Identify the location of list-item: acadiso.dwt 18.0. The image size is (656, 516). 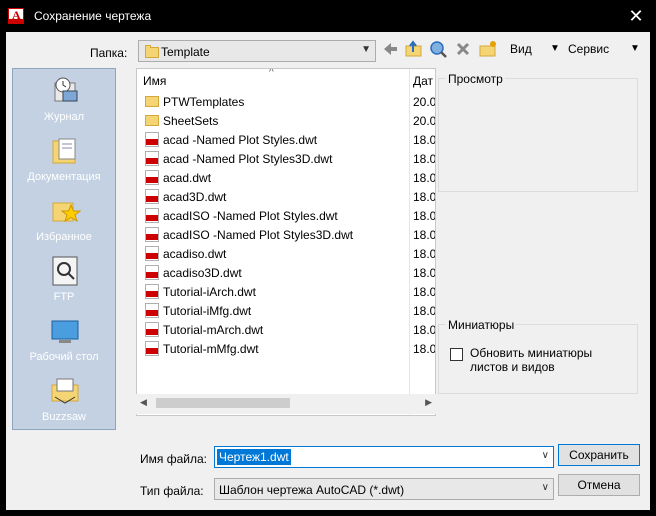
(289, 253).